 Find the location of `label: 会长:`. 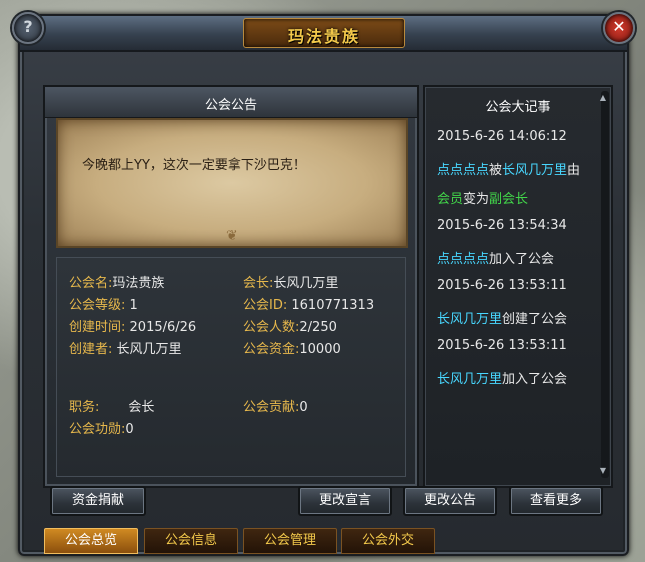

label: 会长: is located at coordinates (258, 283).